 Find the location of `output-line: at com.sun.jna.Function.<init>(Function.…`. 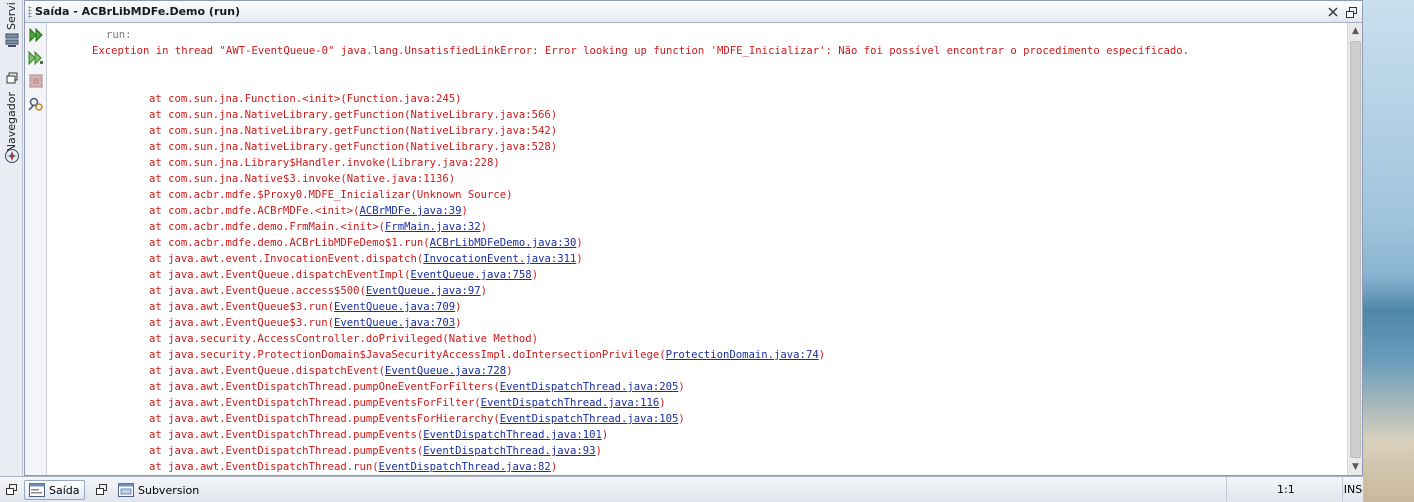

output-line: at com.sun.jna.Function.<init>(Function.… is located at coordinates (305, 99).